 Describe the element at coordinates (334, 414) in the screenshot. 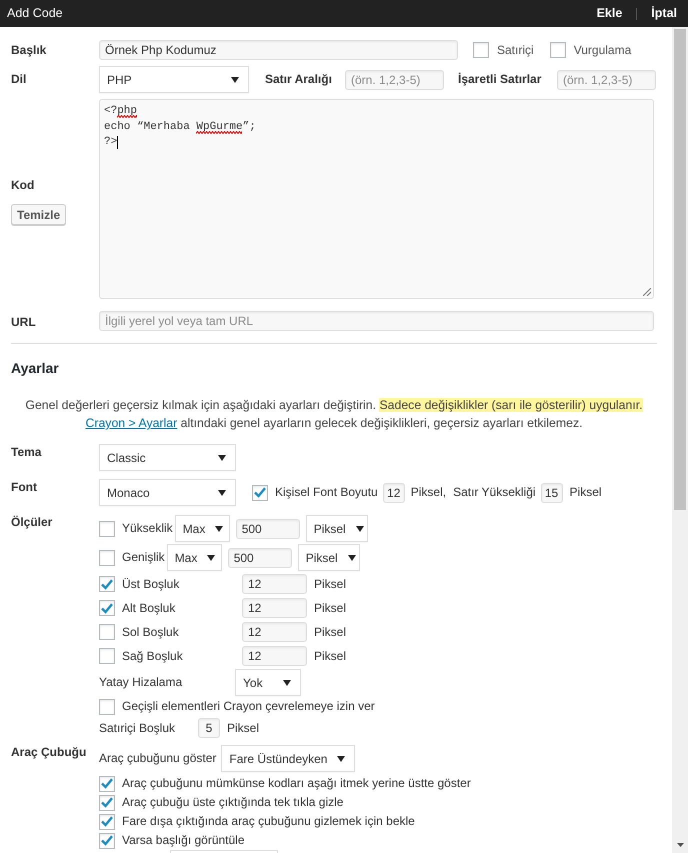

I see `settings-notice: Genel değerleri geçersiz kılmak için aşağıdaki ayarları değiştirin. Sadece değişiklikler (sarı ile gösterilir) uygulanır. Crayon > Ayarlar altındaki genel ayarların gelecek değişiklikleri, geçersiz ayarları etkilemez.` at that location.